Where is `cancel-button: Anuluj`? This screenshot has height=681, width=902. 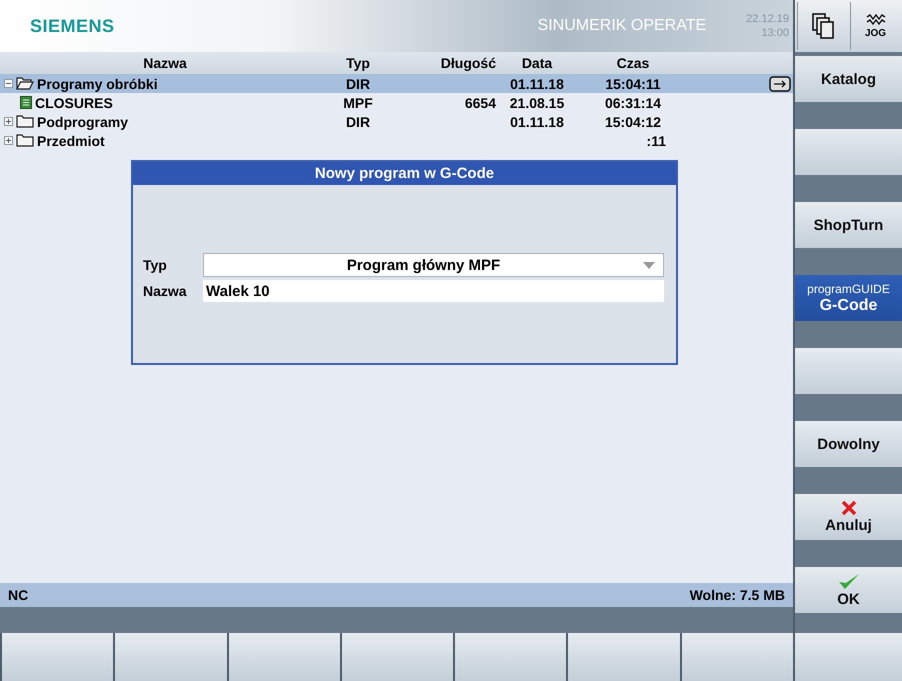
cancel-button: Anuluj is located at coordinates (848, 517).